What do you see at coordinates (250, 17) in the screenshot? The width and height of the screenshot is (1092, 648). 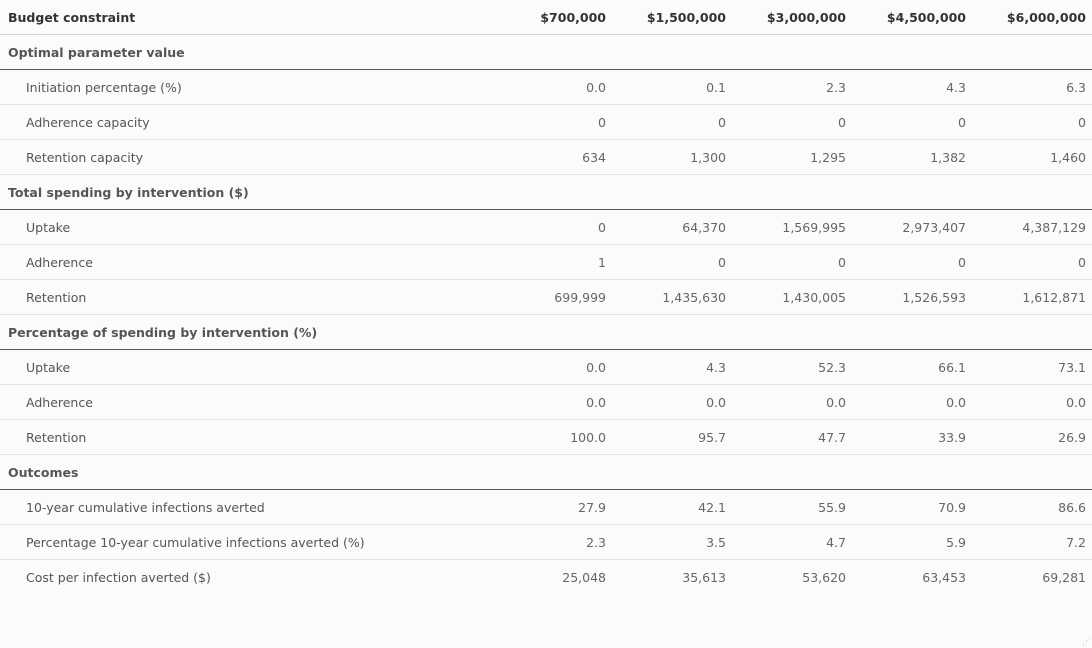 I see `header-budget-constraint: Budget constraint` at bounding box center [250, 17].